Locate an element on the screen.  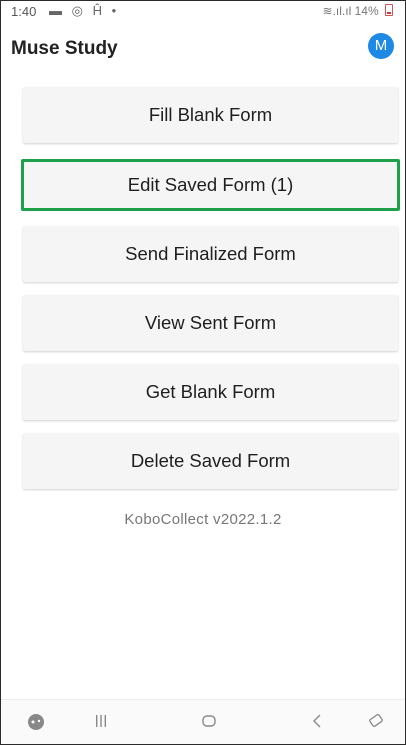
fill-blank-form-button: Fill Blank Form is located at coordinates (210, 115).